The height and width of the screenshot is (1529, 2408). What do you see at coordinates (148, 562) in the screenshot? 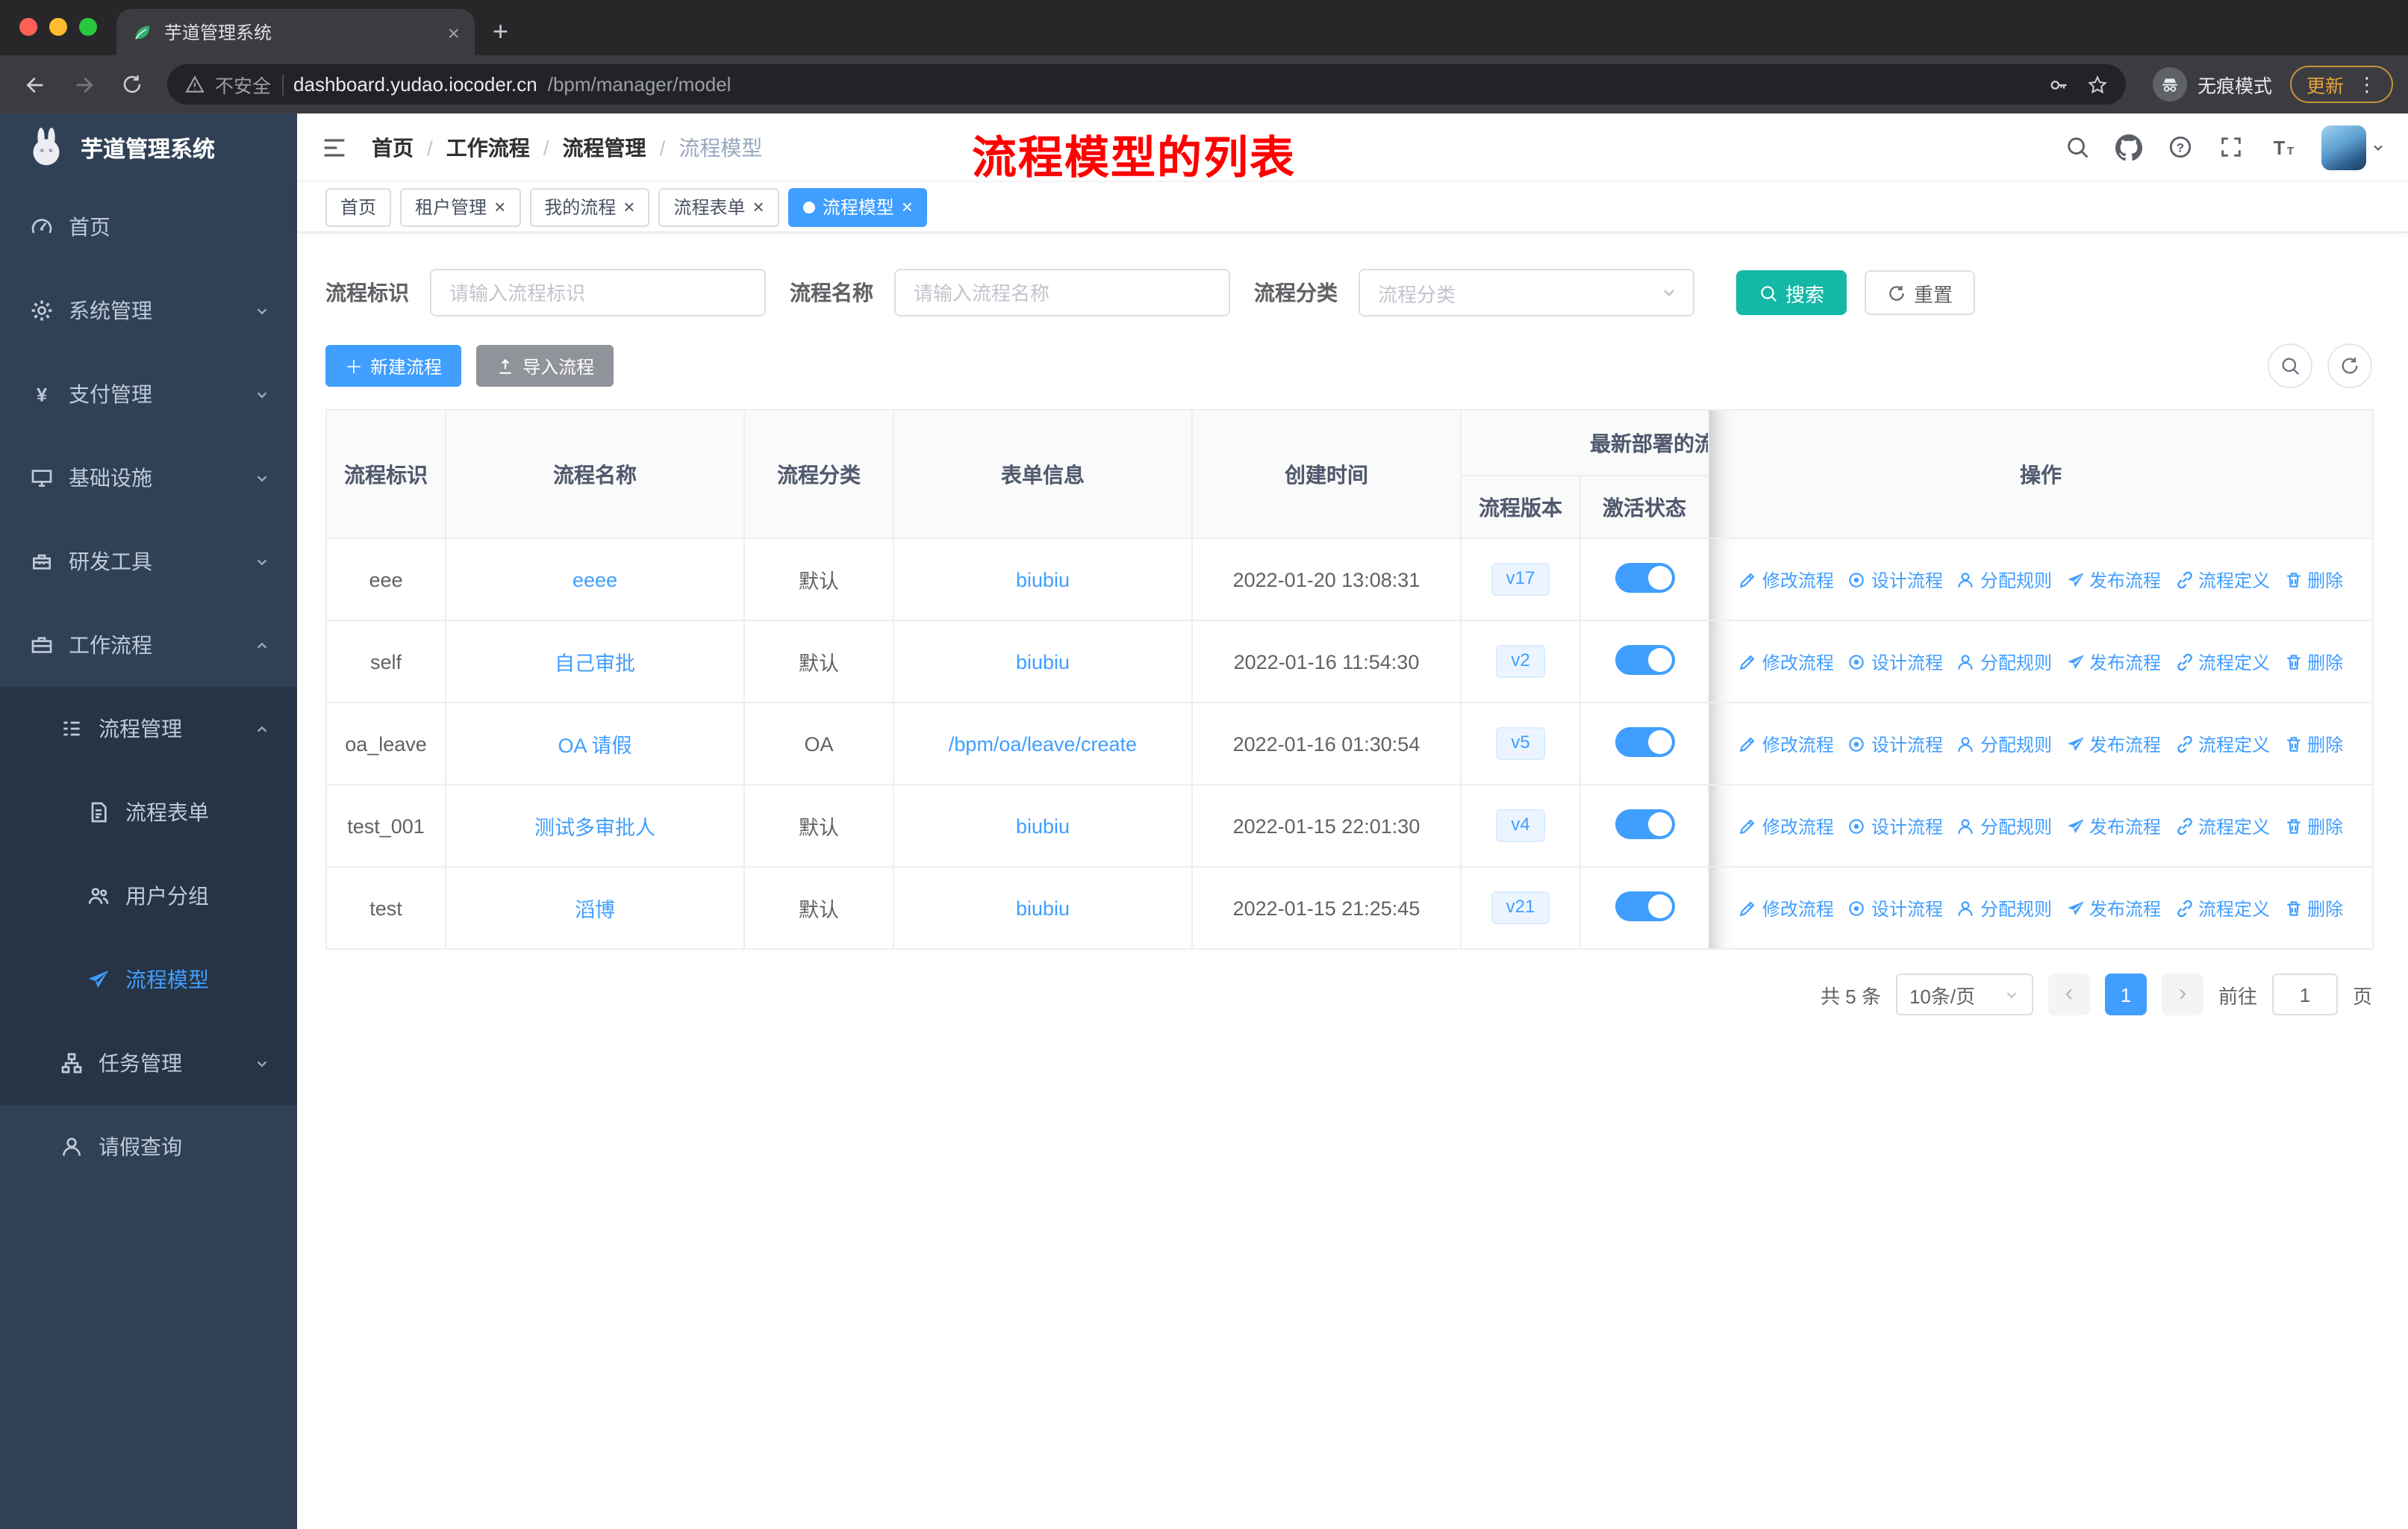
I see `sidebar-item-dev-tools: 研发工具` at bounding box center [148, 562].